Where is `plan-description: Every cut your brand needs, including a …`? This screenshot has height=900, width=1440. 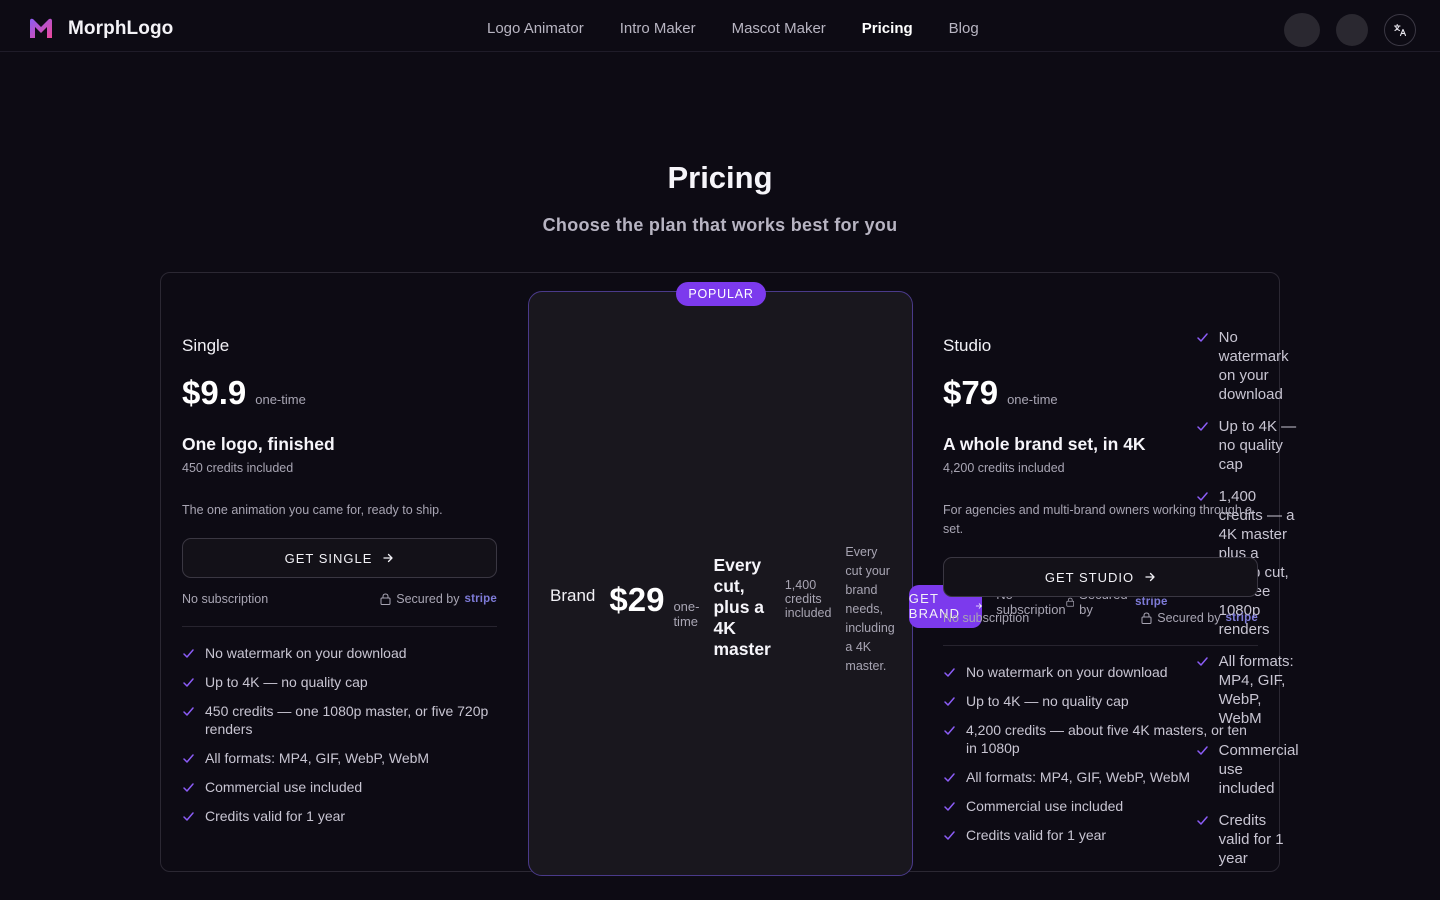
plan-description: Every cut your brand needs, including a … is located at coordinates (870, 608).